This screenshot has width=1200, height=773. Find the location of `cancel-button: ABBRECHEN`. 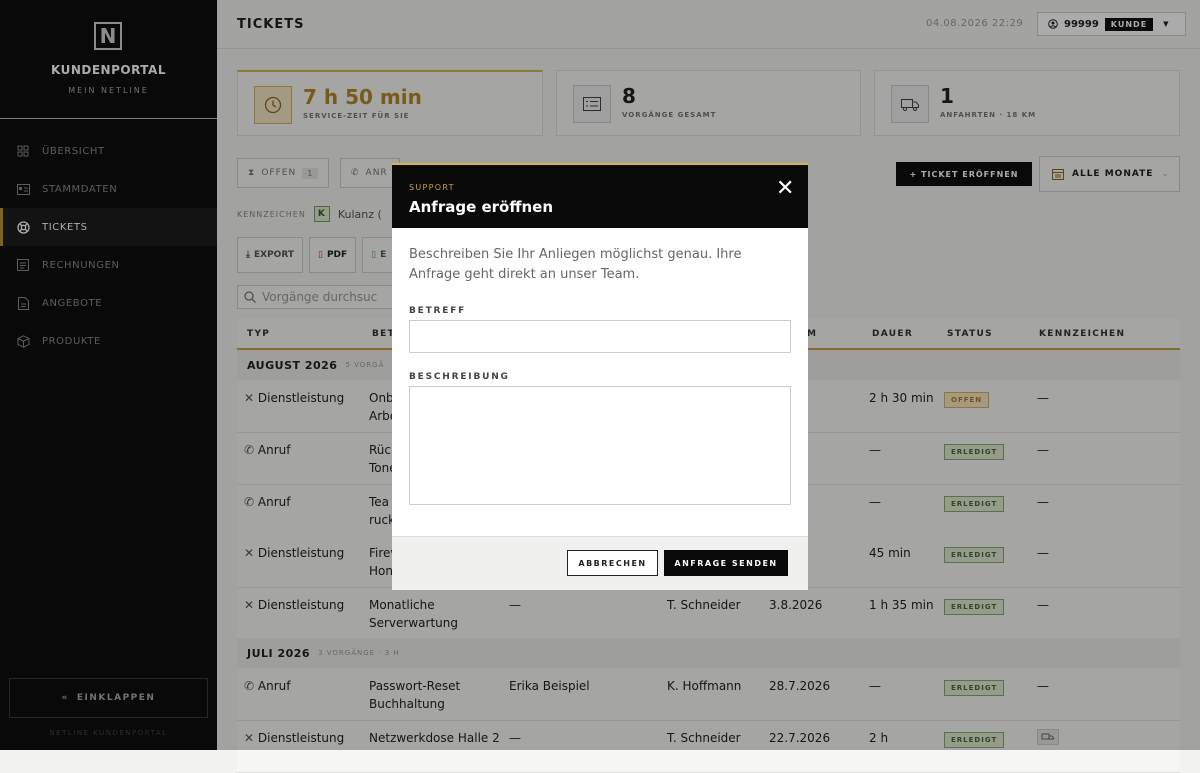

cancel-button: ABBRECHEN is located at coordinates (612, 563).